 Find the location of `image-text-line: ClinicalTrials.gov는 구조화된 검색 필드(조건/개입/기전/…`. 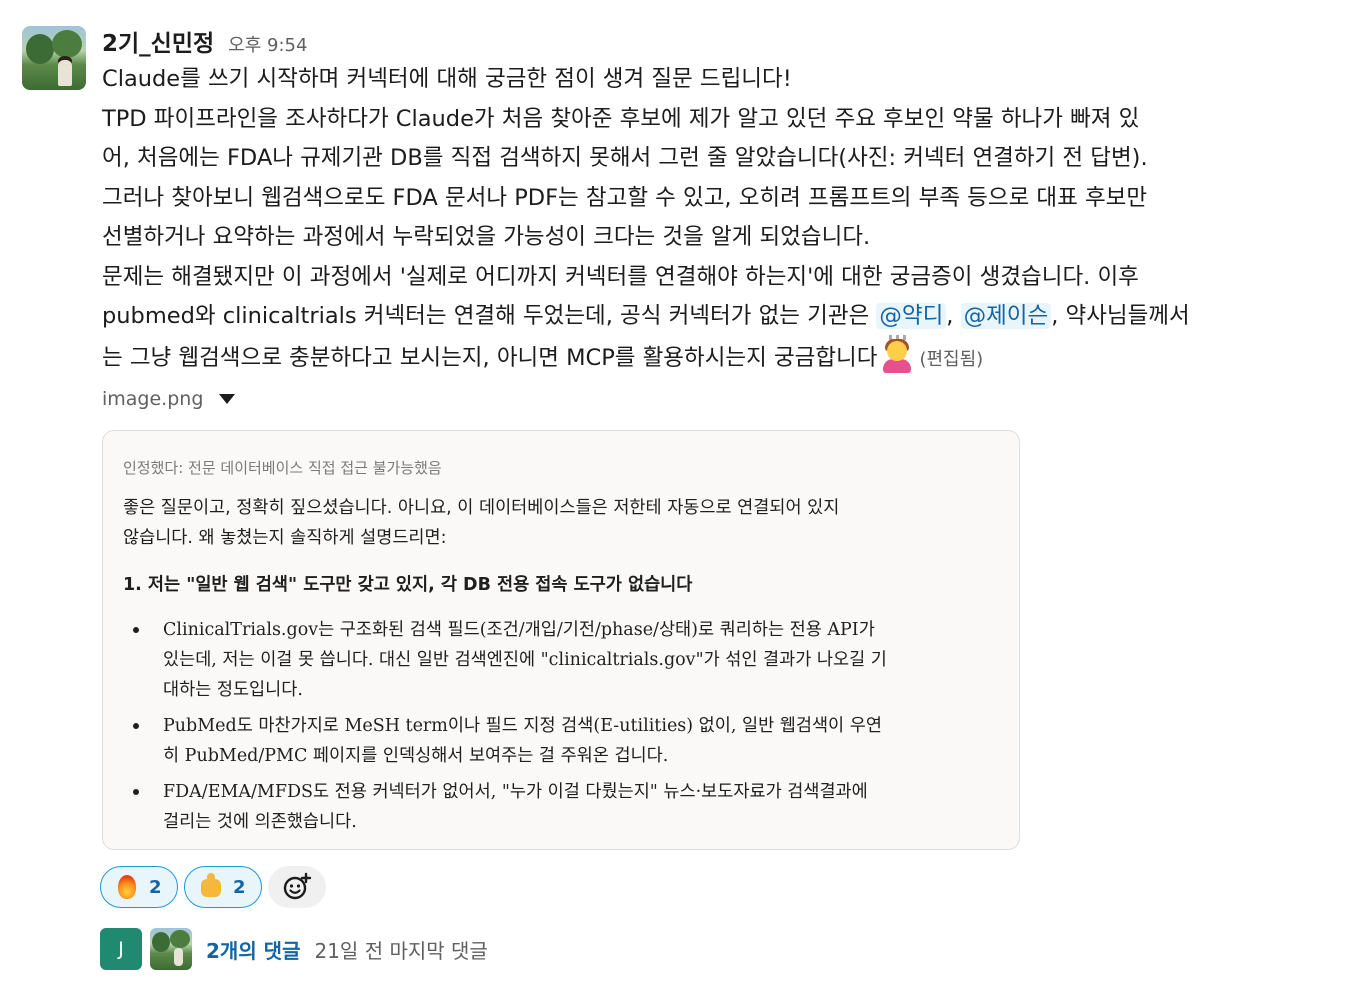

image-text-line: ClinicalTrials.gov는 구조화된 검색 필드(조건/개입/기전/… is located at coordinates (519, 630).